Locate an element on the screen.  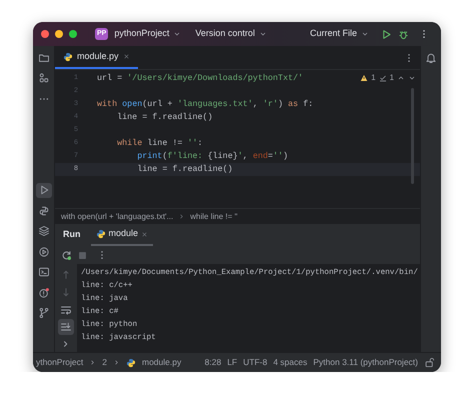
breadcrumb: ythonProject is located at coordinates (60, 362).